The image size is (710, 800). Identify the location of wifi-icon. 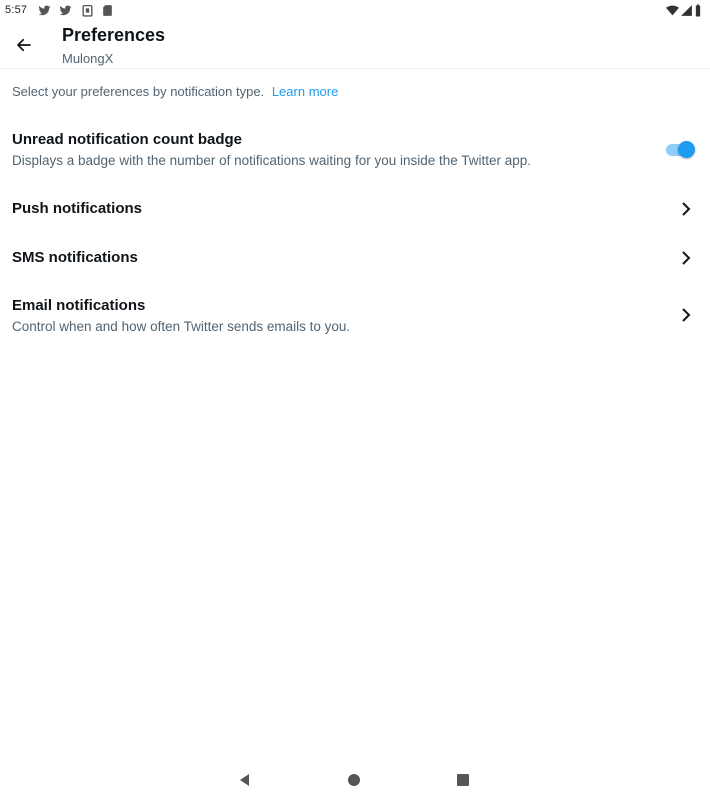
(672, 10).